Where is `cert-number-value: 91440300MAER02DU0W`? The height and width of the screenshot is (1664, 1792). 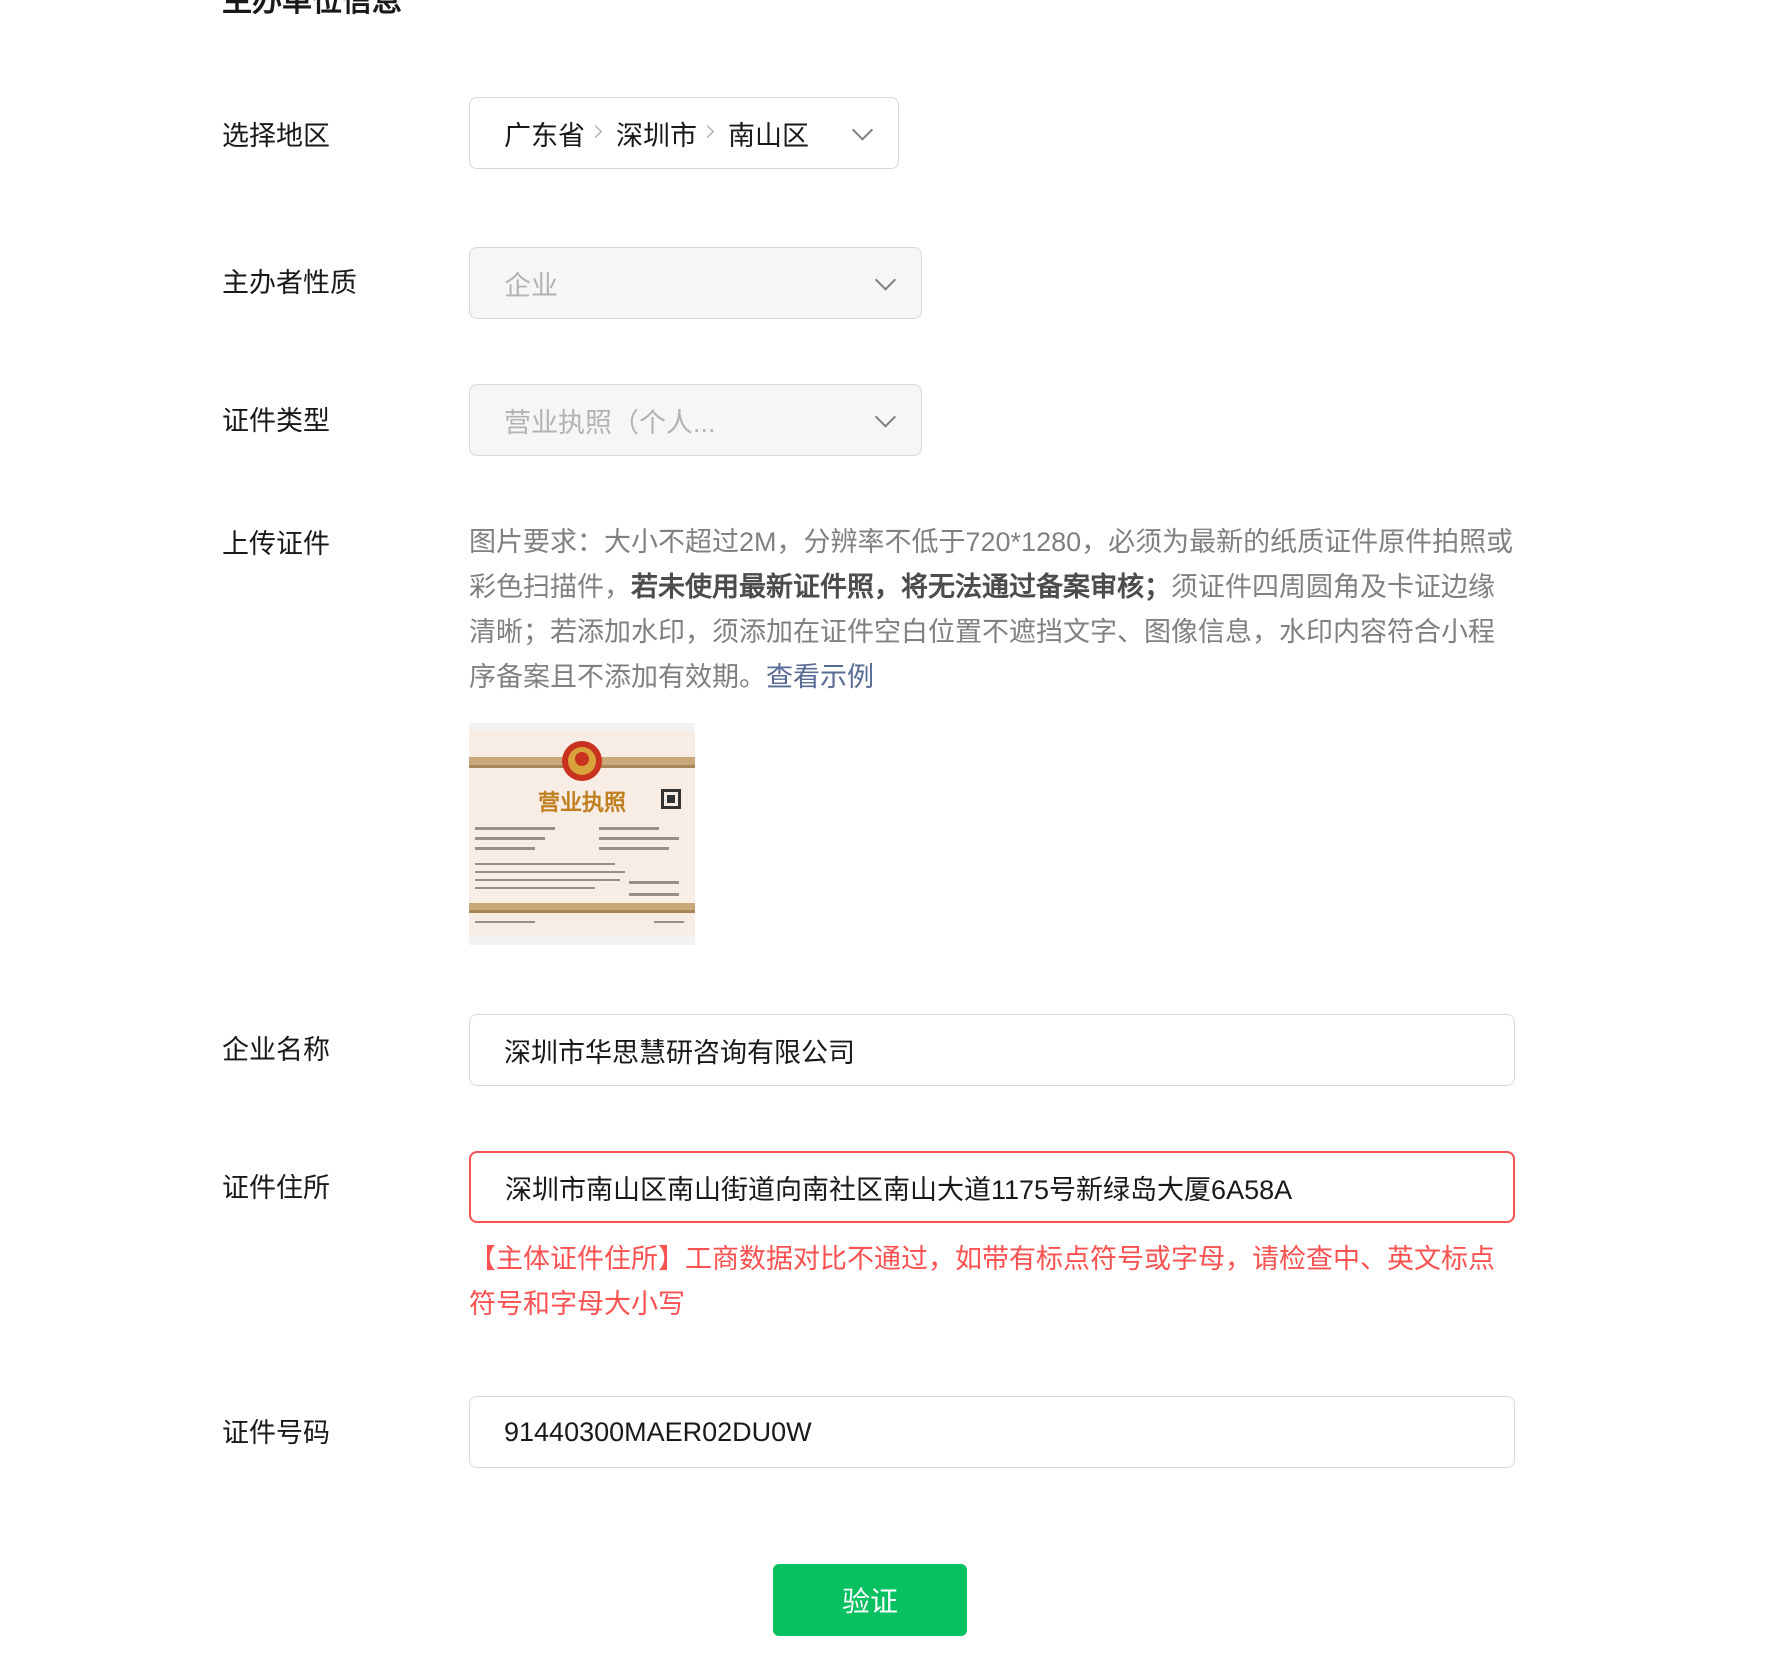
cert-number-value: 91440300MAER02DU0W is located at coordinates (658, 1431).